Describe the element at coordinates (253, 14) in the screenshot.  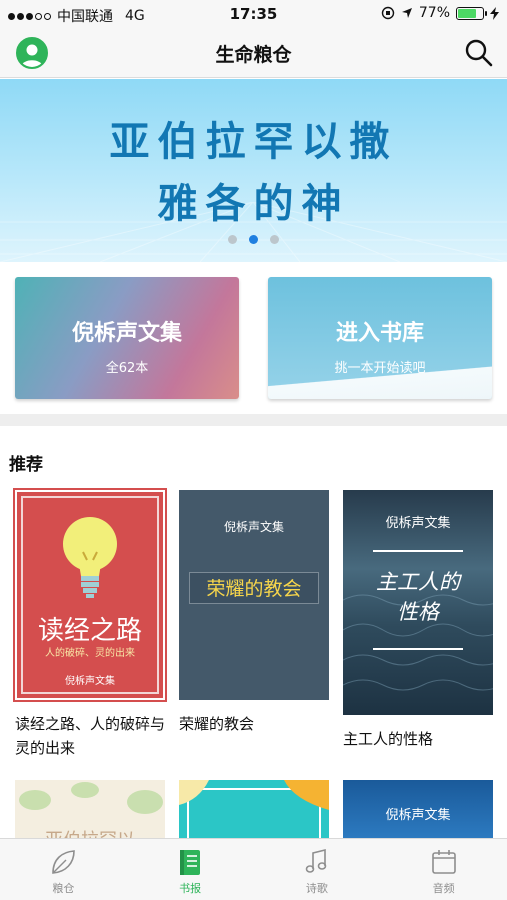
I see `status-bar: 中国联通 4G 17:35 77%` at that location.